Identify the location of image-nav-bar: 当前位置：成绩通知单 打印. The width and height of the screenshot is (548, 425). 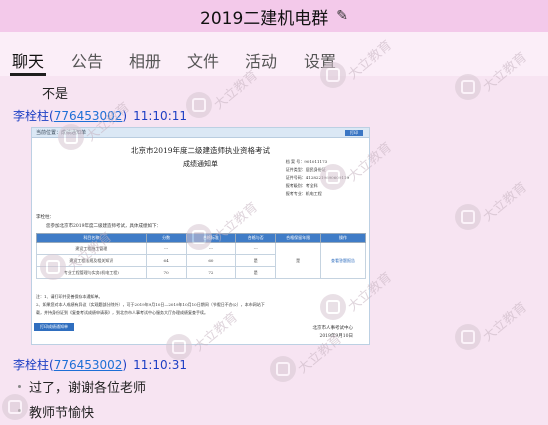
(200, 133).